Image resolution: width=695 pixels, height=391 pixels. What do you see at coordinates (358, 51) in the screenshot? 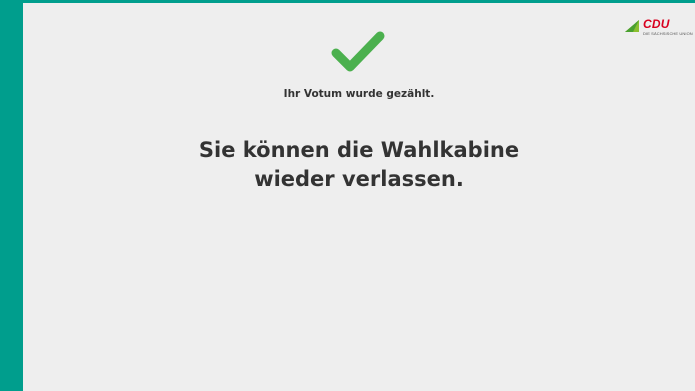
I see `checkmark-icon` at bounding box center [358, 51].